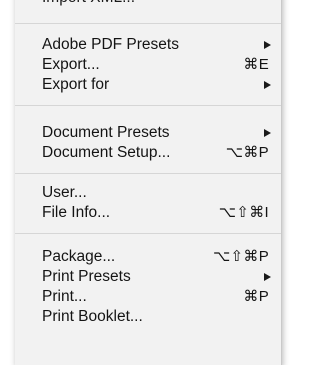 The height and width of the screenshot is (365, 320). Describe the element at coordinates (256, 64) in the screenshot. I see `menu-item-shortcut: ⌘E` at that location.